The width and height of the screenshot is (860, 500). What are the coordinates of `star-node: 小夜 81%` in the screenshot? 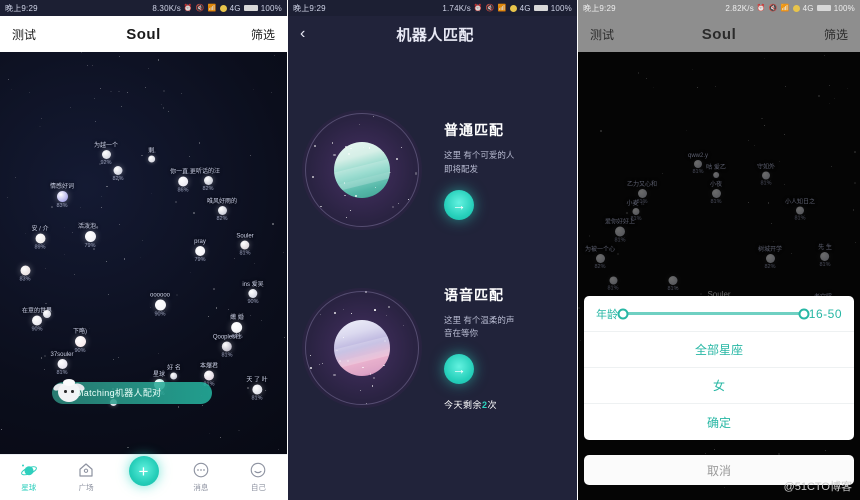 It's located at (716, 192).